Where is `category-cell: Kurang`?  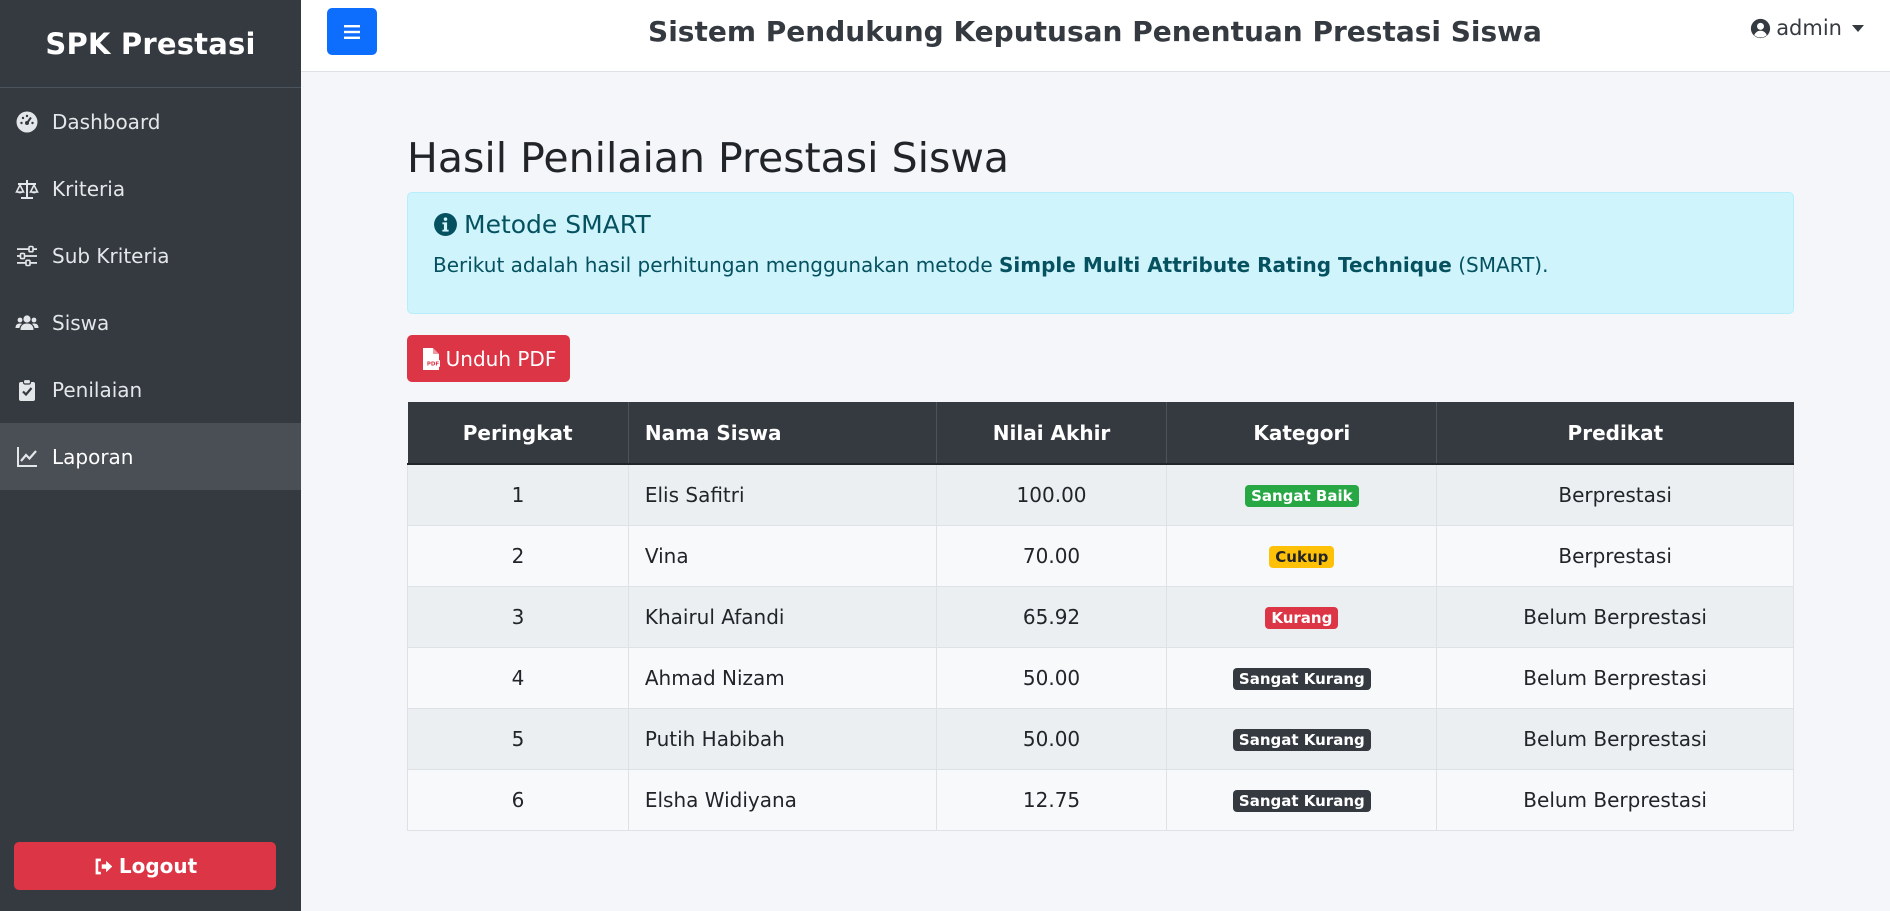 category-cell: Kurang is located at coordinates (1302, 616).